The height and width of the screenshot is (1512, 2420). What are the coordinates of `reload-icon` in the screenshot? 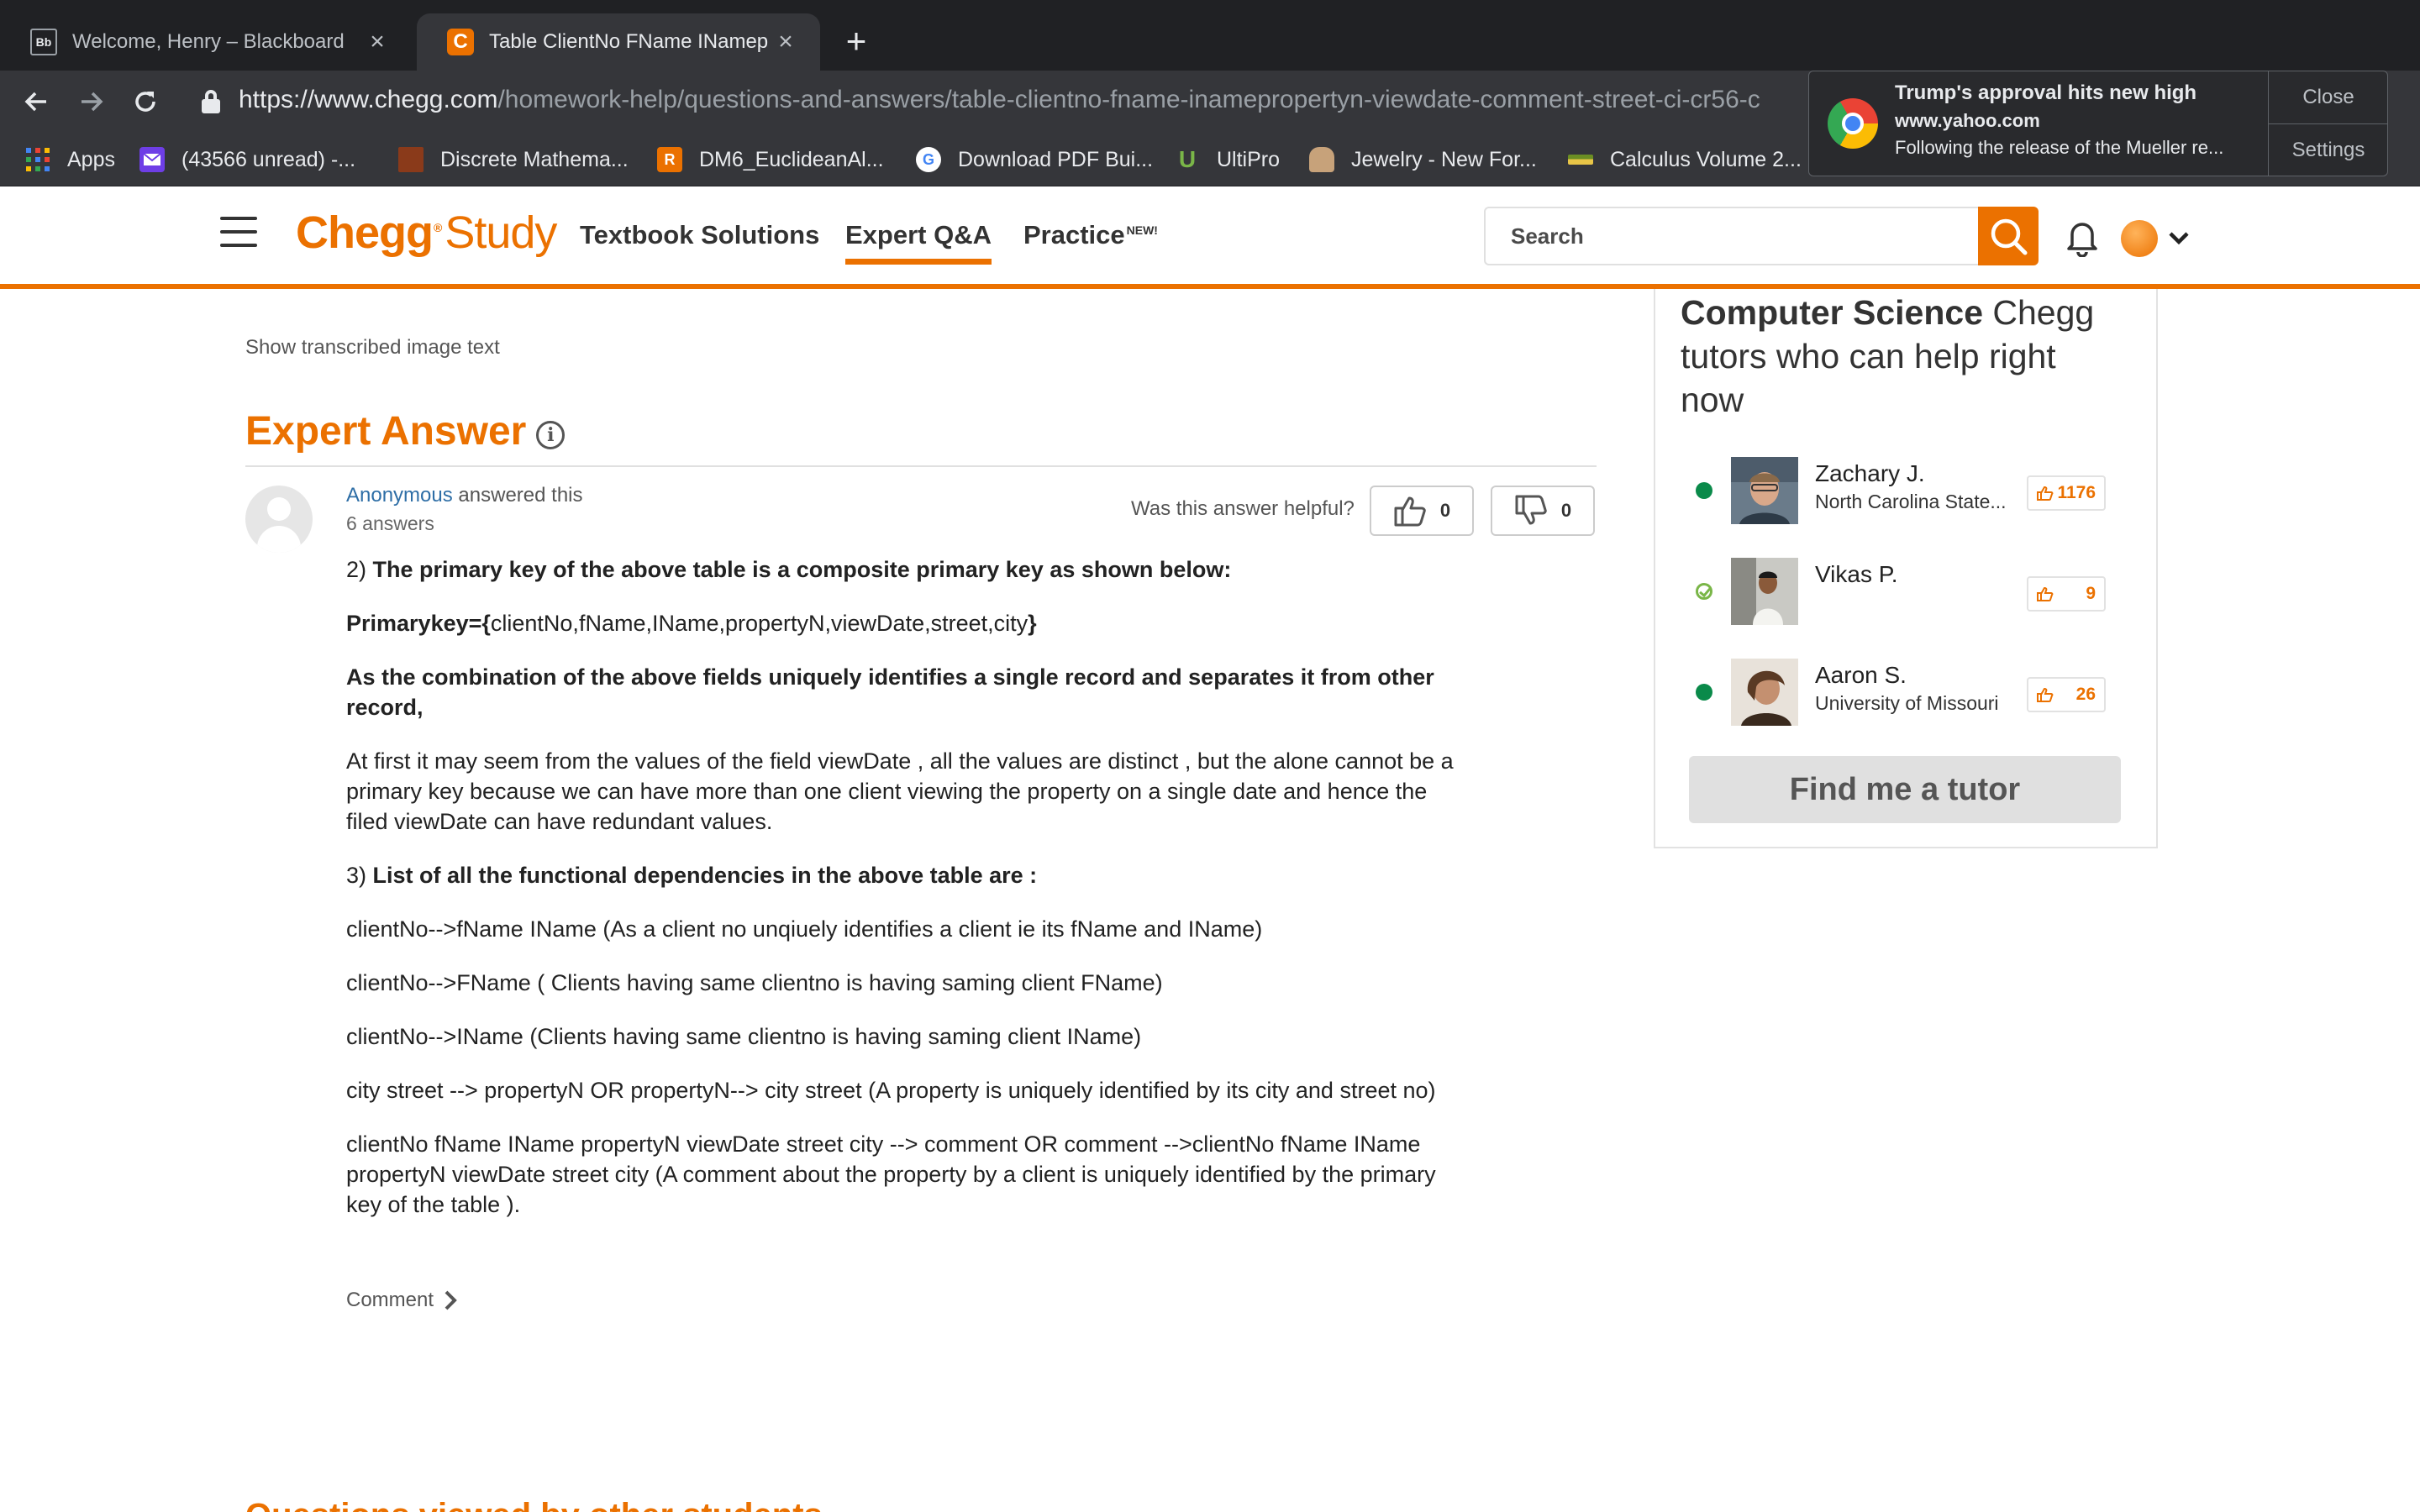 It's located at (145, 102).